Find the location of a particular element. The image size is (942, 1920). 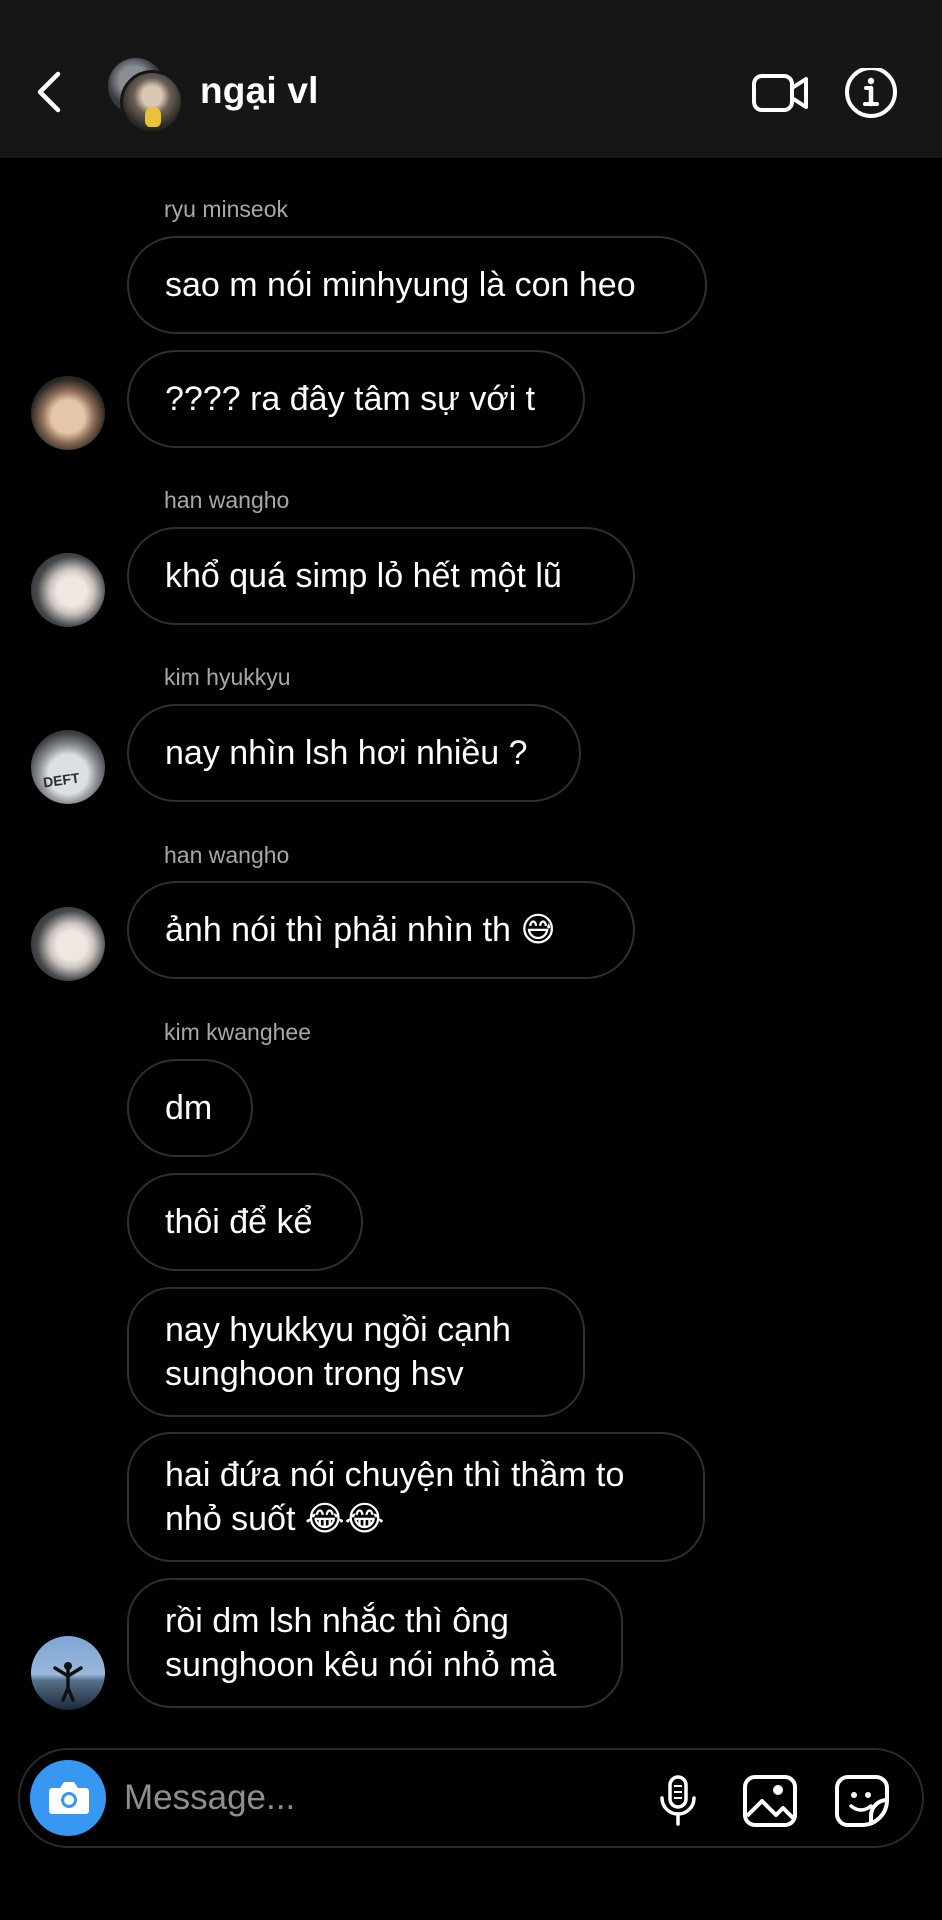

video-call-button is located at coordinates (781, 95).